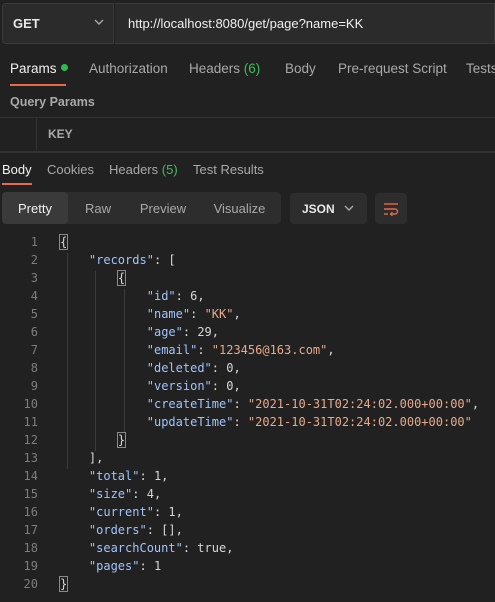 This screenshot has width=495, height=602. Describe the element at coordinates (480, 68) in the screenshot. I see `tab-tests: Tests` at that location.